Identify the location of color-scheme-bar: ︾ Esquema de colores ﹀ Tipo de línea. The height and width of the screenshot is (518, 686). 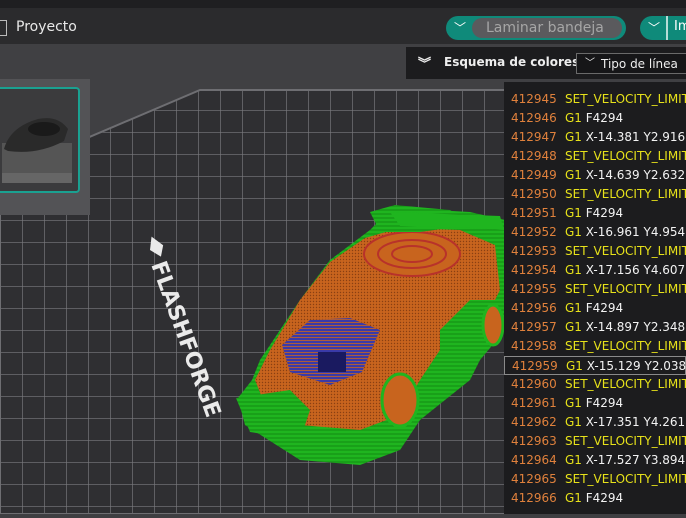
(546, 63).